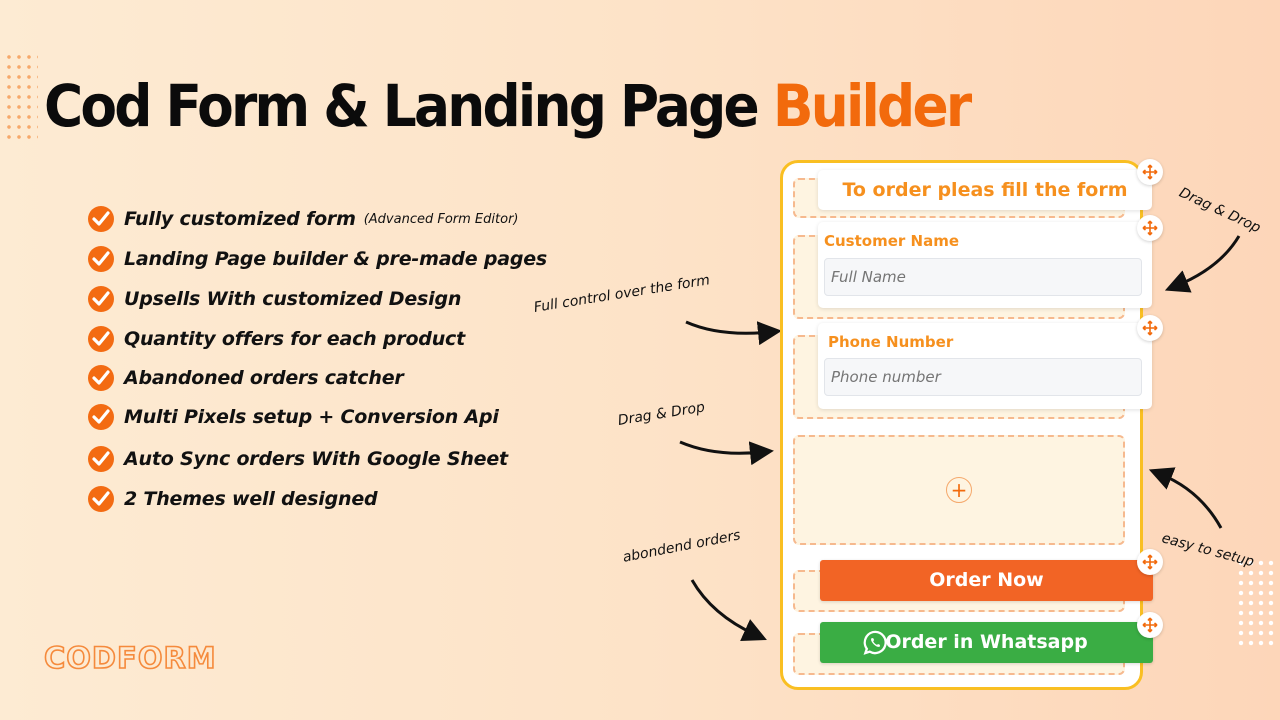 This screenshot has height=720, width=1280. I want to click on phone-number-block: Phone Number, so click(985, 366).